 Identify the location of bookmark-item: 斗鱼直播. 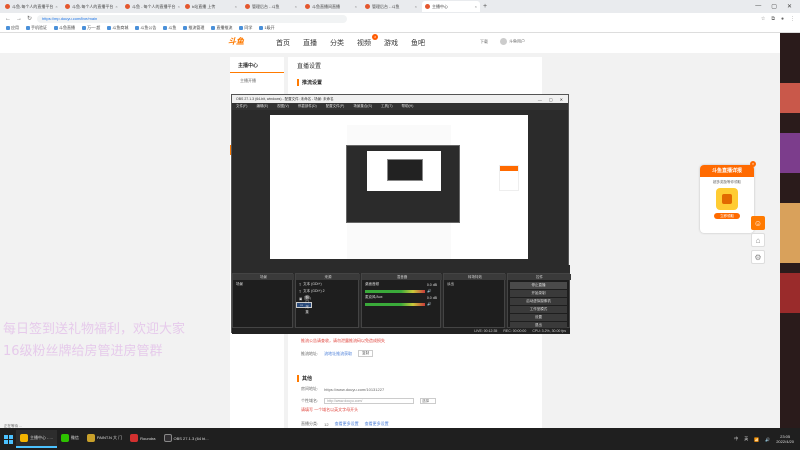
(64, 28).